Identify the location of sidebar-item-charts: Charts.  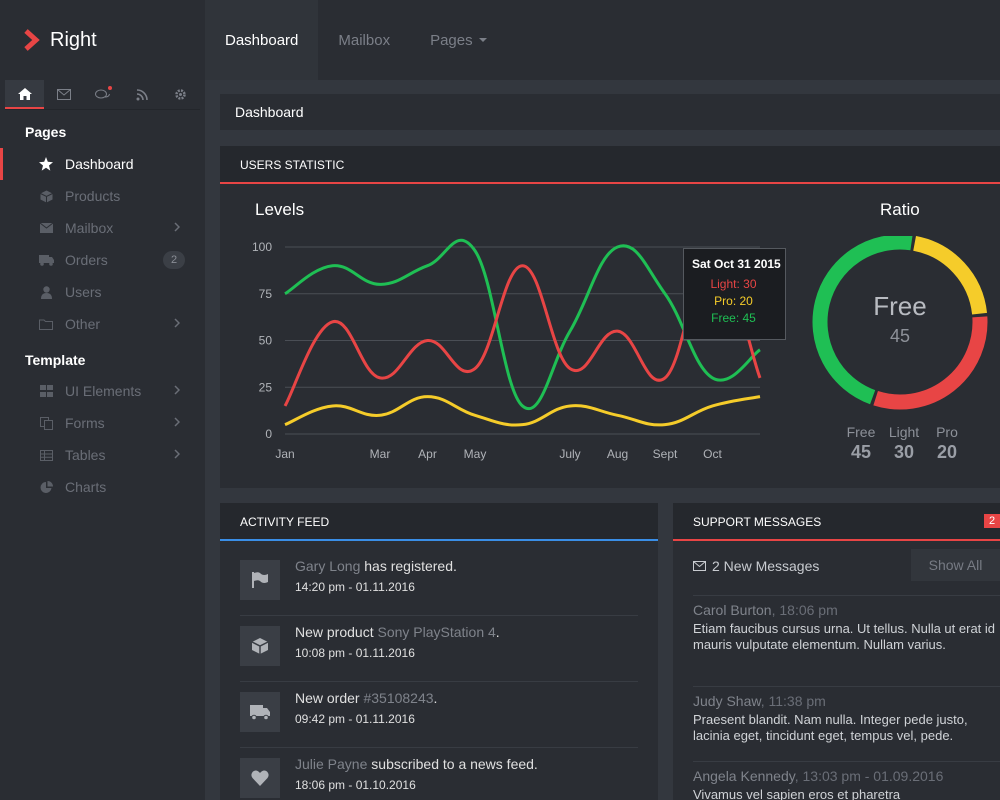
(102, 487).